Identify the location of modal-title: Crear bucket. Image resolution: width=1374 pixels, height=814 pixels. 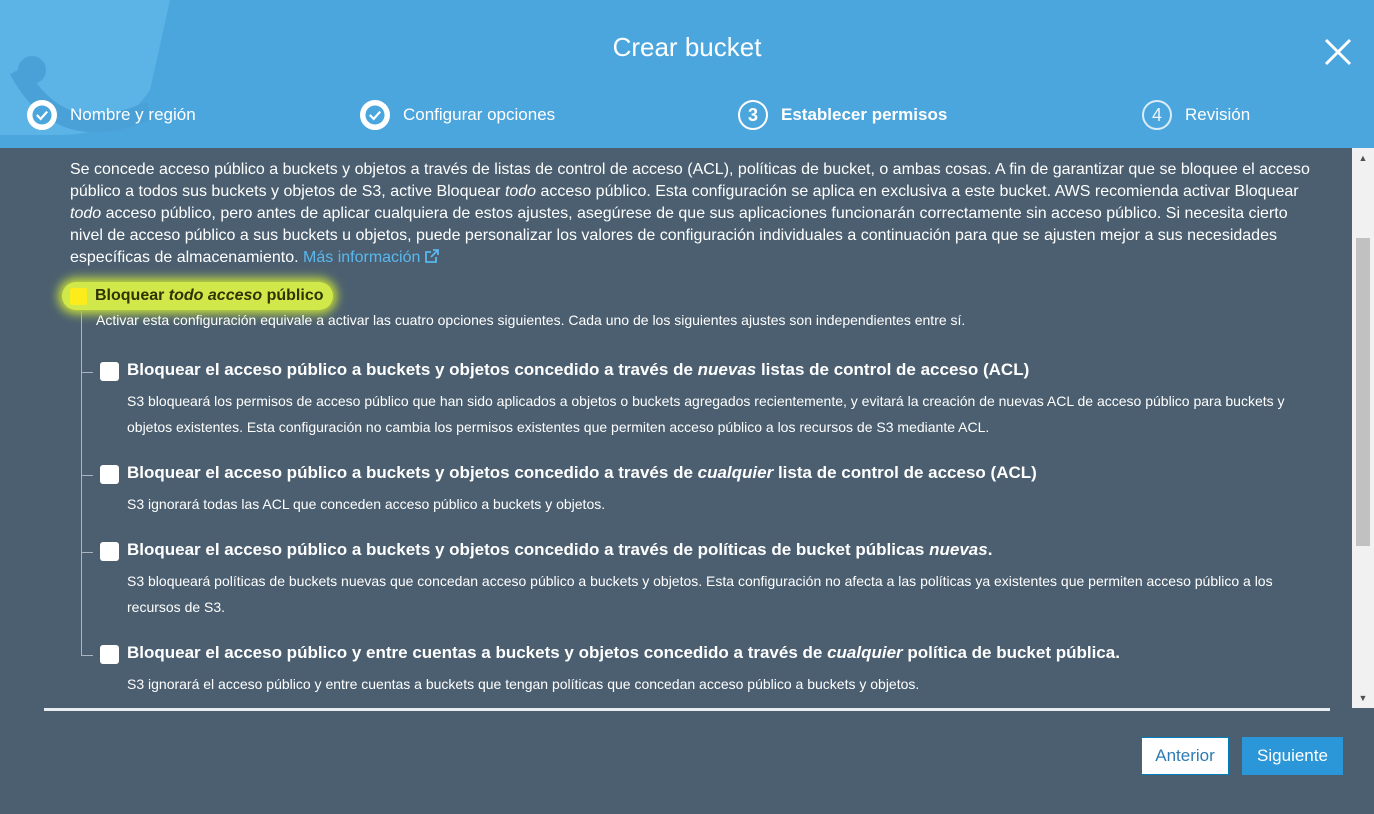
(687, 47).